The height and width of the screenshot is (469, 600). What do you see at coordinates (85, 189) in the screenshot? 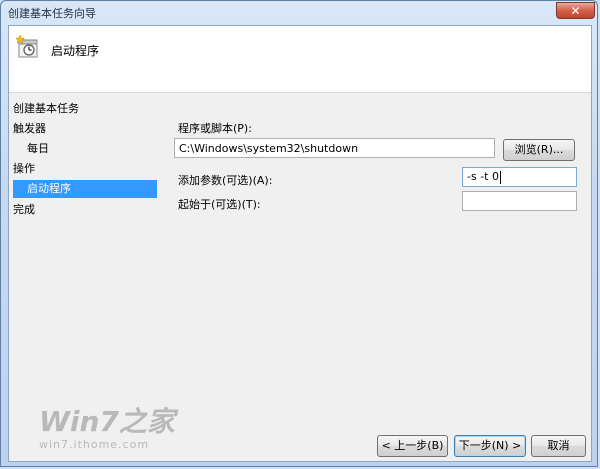
I see `nav-item-start-program: 启动程序` at bounding box center [85, 189].